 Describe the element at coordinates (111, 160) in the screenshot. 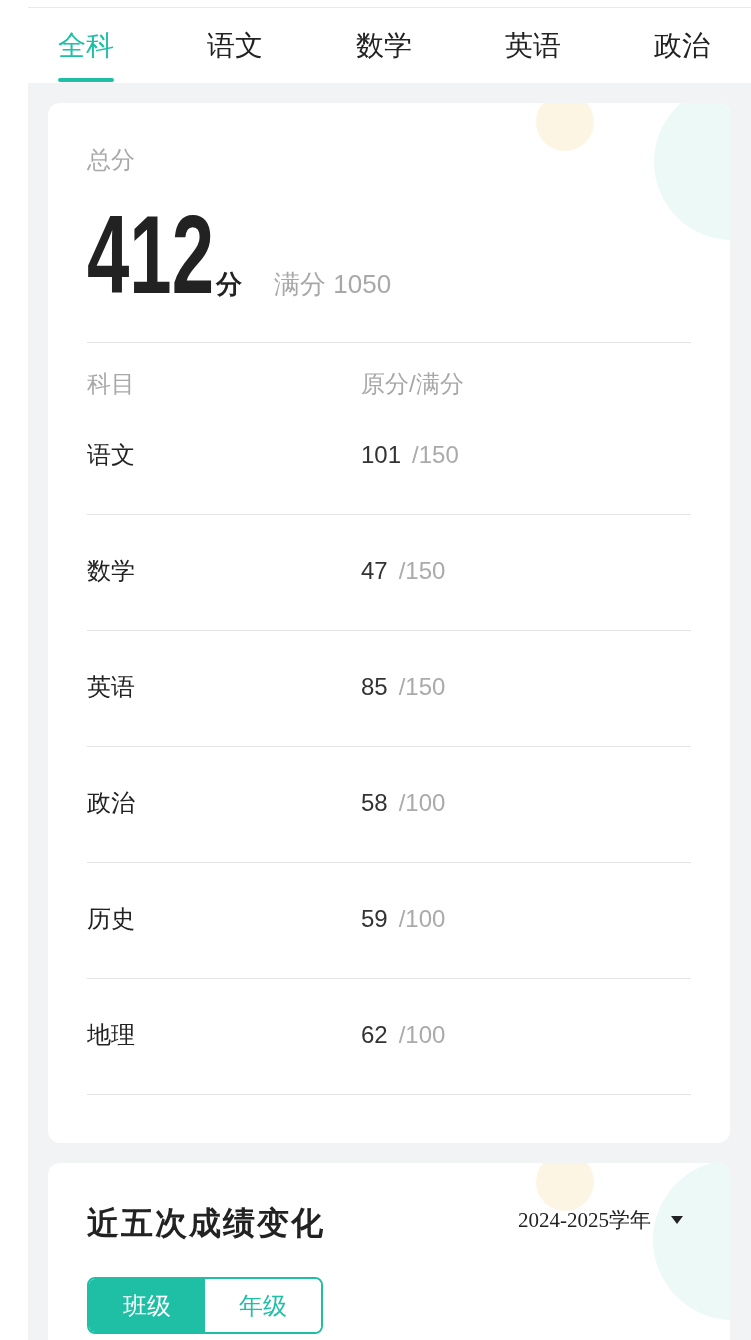

I see `total-label: 总分` at that location.